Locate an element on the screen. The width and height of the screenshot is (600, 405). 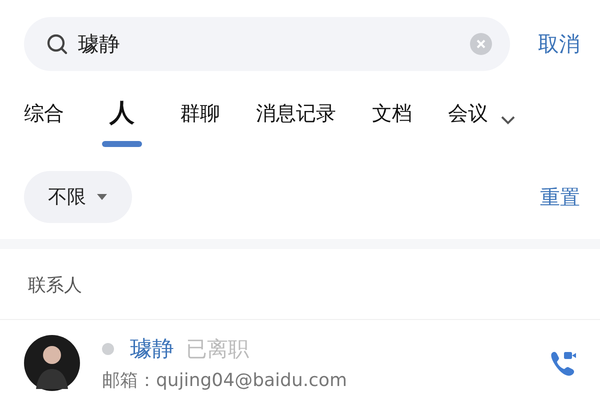
contact-email: 邮箱：qujing04@baidu.com is located at coordinates (225, 380).